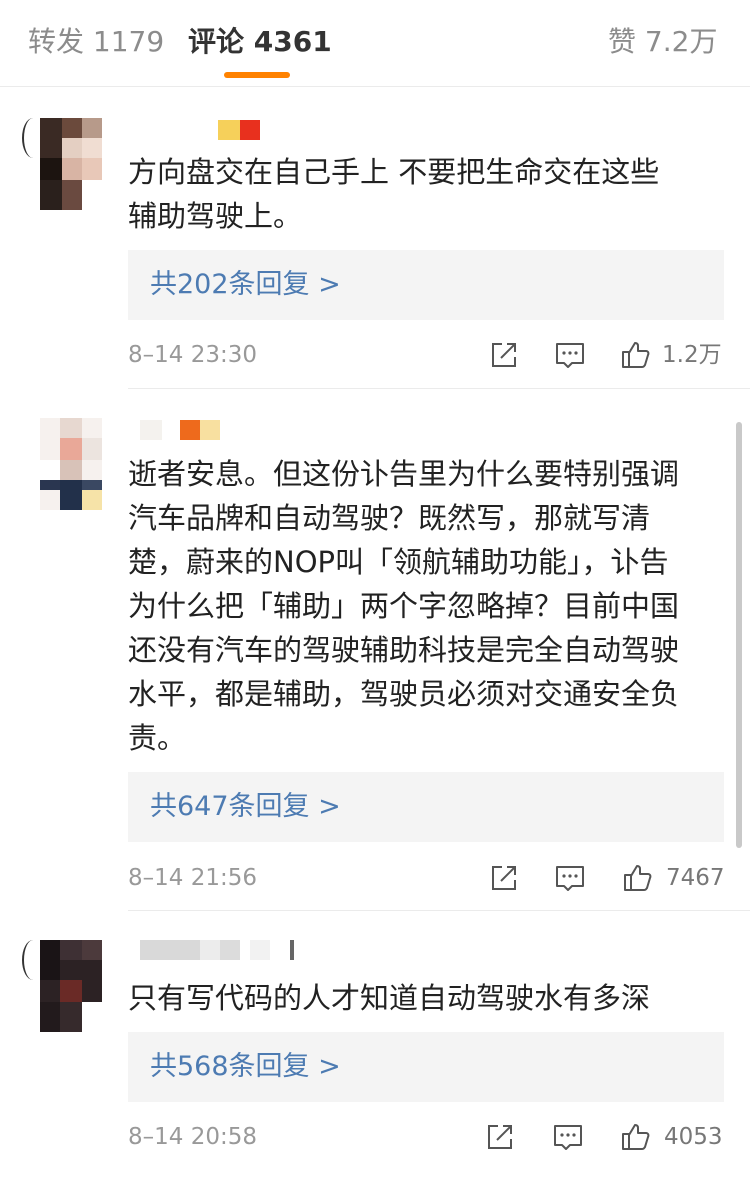  Describe the element at coordinates (375, 43) in the screenshot. I see `comment-tabs-bar: 转发 1179 评论 4361 赞 7.2万` at that location.